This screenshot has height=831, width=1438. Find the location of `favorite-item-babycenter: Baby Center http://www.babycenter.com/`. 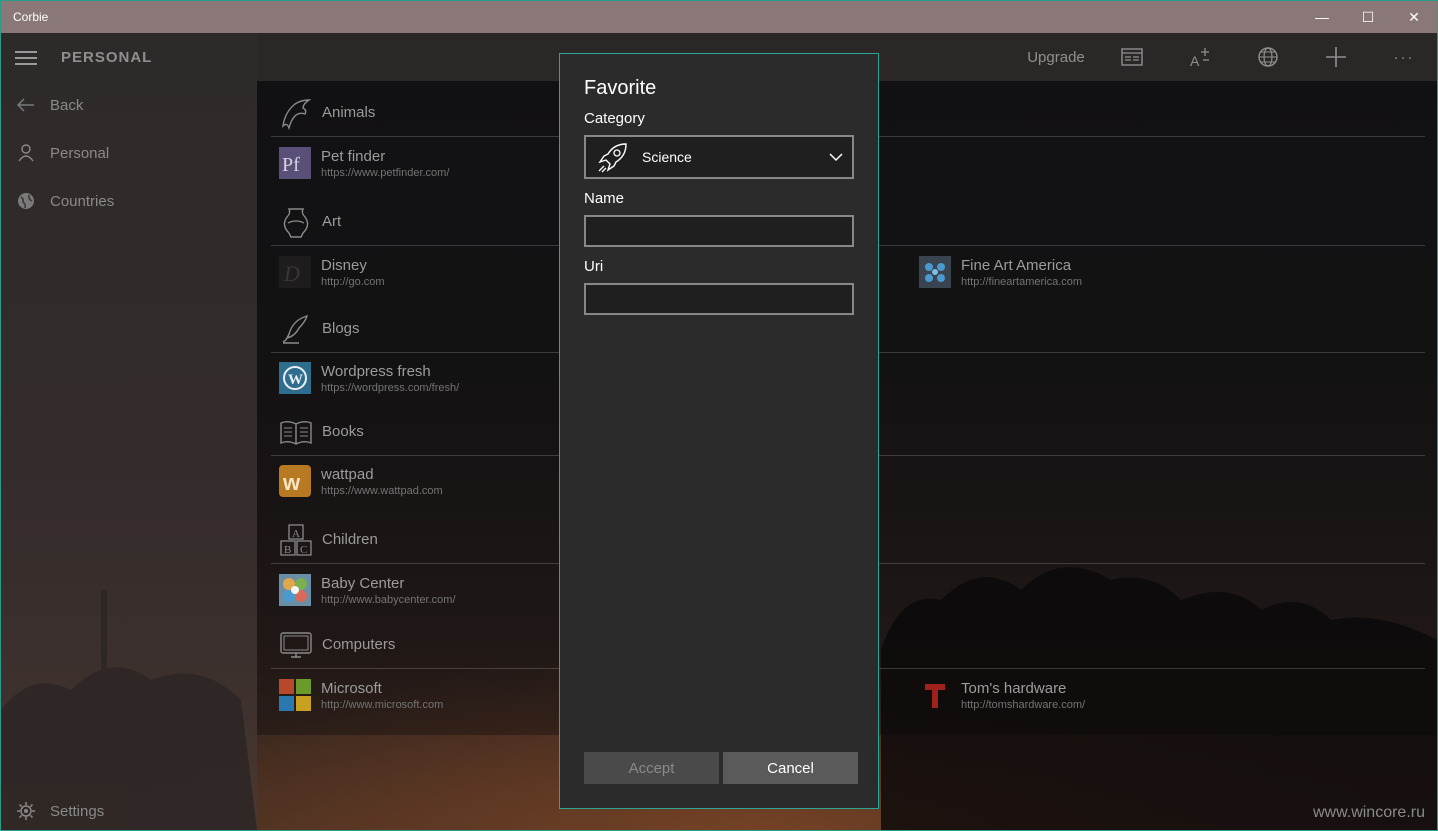

favorite-item-babycenter: Baby Center http://www.babycenter.com/ is located at coordinates (367, 590).